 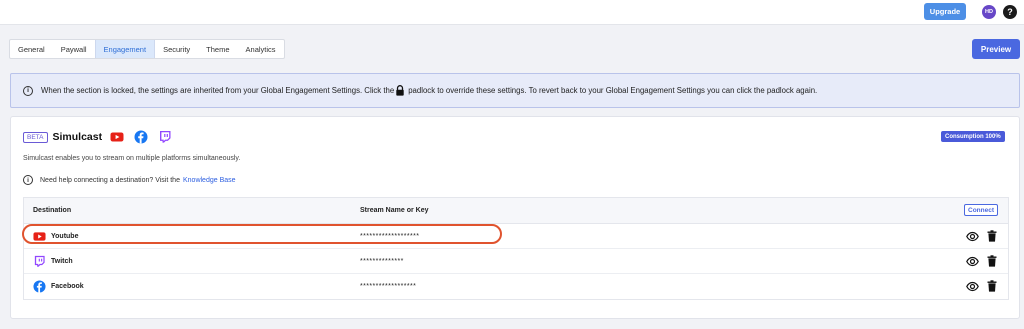 What do you see at coordinates (382, 261) in the screenshot?
I see `stream-key: **************` at bounding box center [382, 261].